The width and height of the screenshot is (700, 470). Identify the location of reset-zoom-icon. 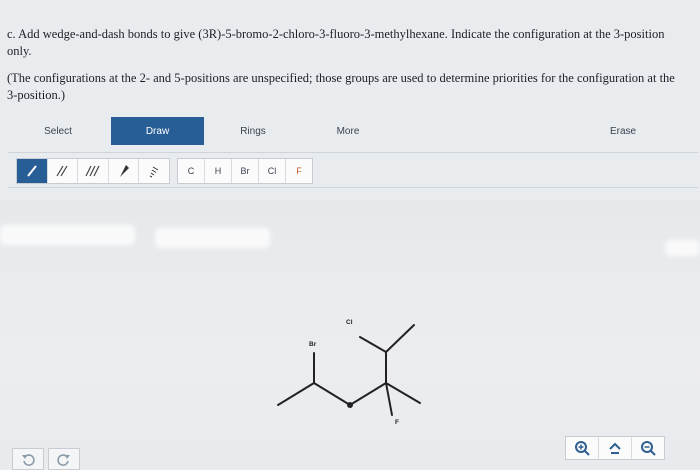
(615, 448).